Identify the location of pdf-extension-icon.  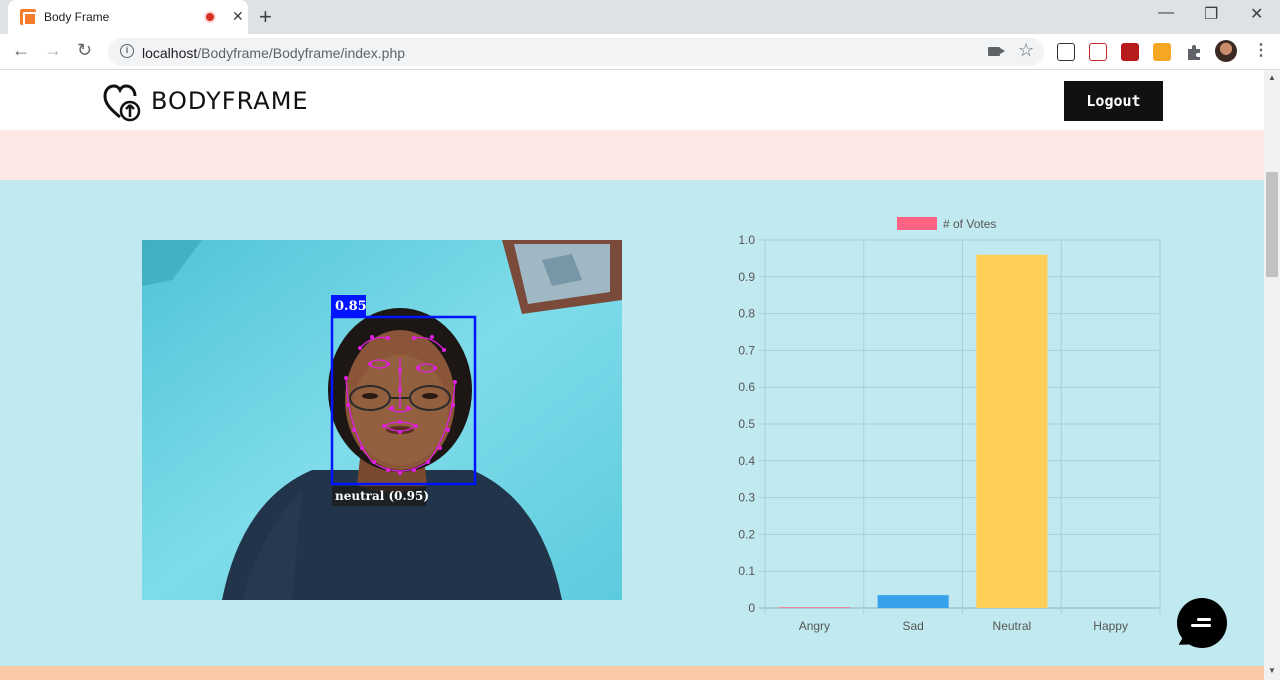
(1130, 52).